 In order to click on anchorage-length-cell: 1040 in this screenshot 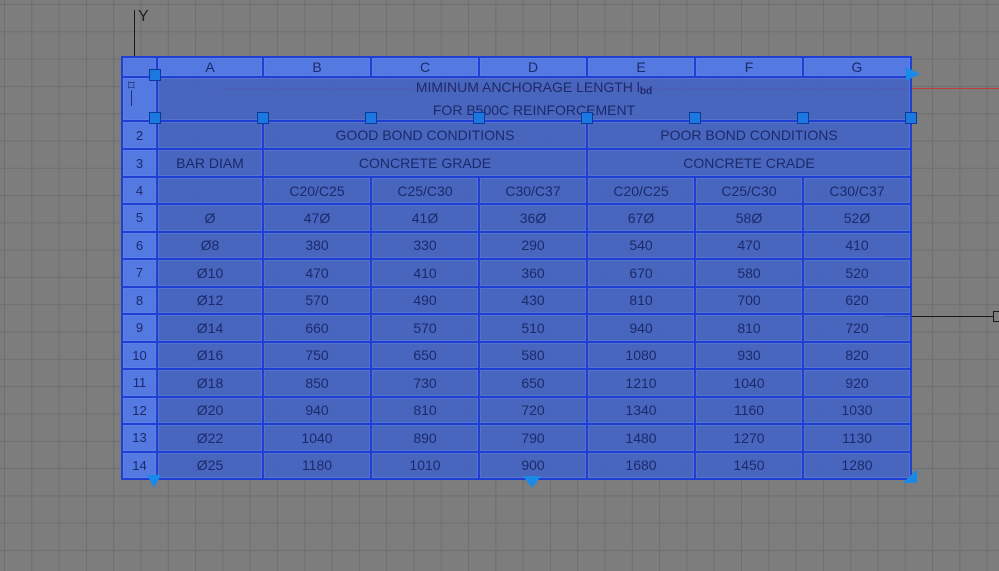, I will do `click(317, 438)`.